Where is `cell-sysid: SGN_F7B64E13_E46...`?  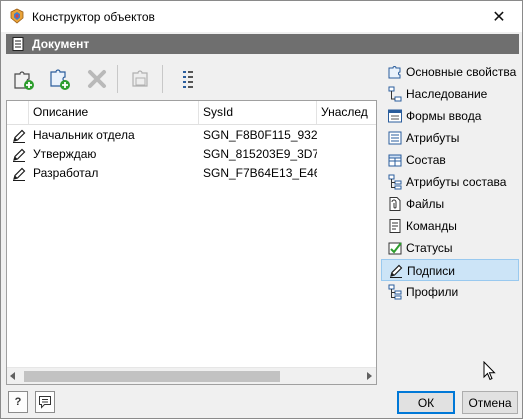 cell-sysid: SGN_F7B64E13_E46... is located at coordinates (260, 173).